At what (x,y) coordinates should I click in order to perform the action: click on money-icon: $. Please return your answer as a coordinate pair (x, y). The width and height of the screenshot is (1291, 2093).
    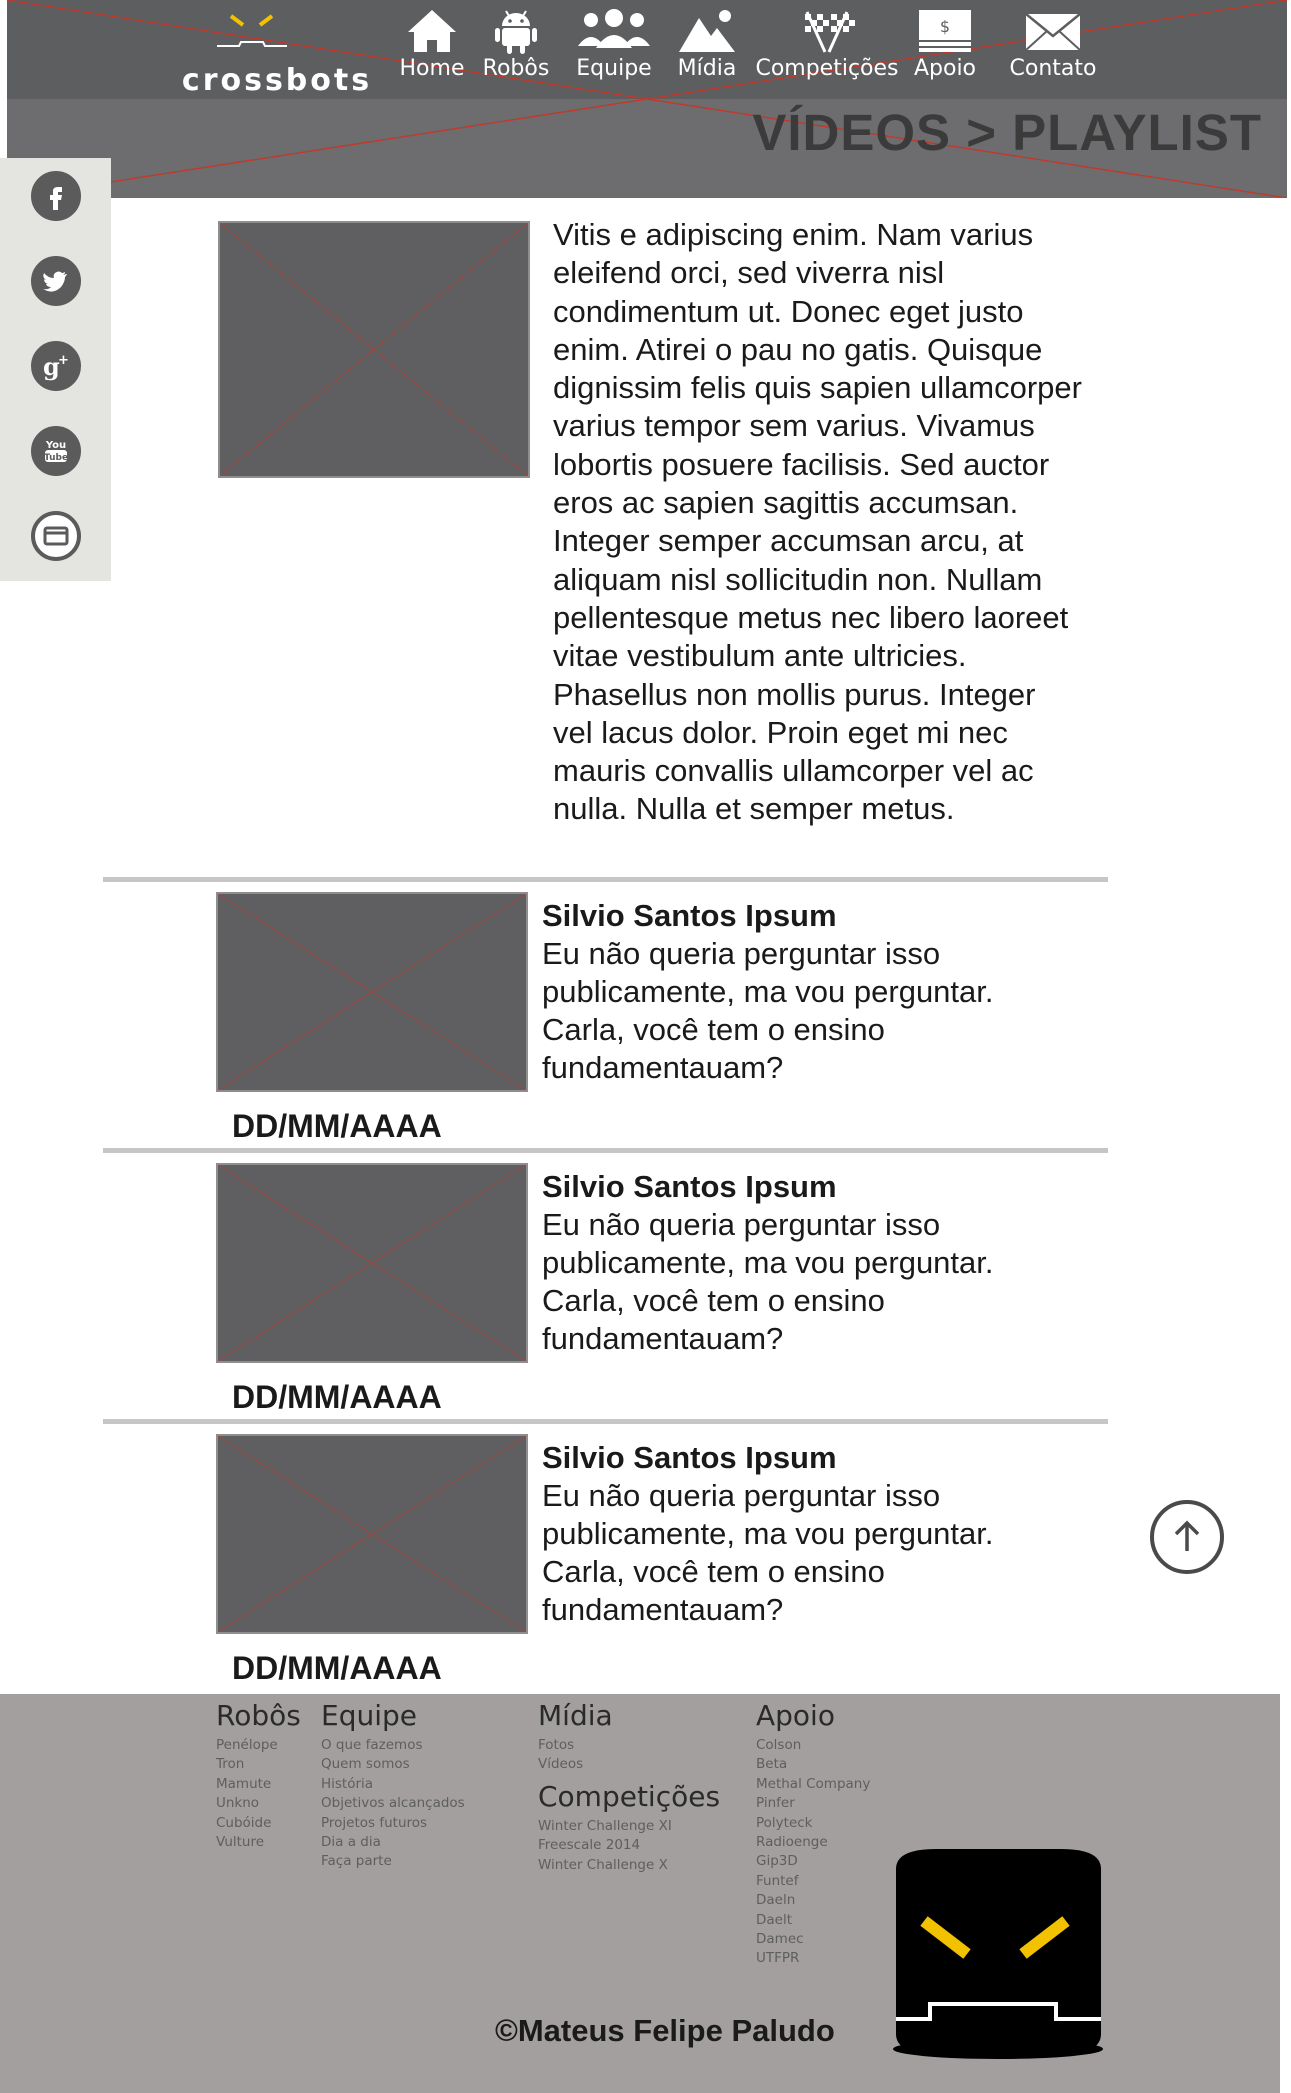
    Looking at the image, I should click on (945, 31).